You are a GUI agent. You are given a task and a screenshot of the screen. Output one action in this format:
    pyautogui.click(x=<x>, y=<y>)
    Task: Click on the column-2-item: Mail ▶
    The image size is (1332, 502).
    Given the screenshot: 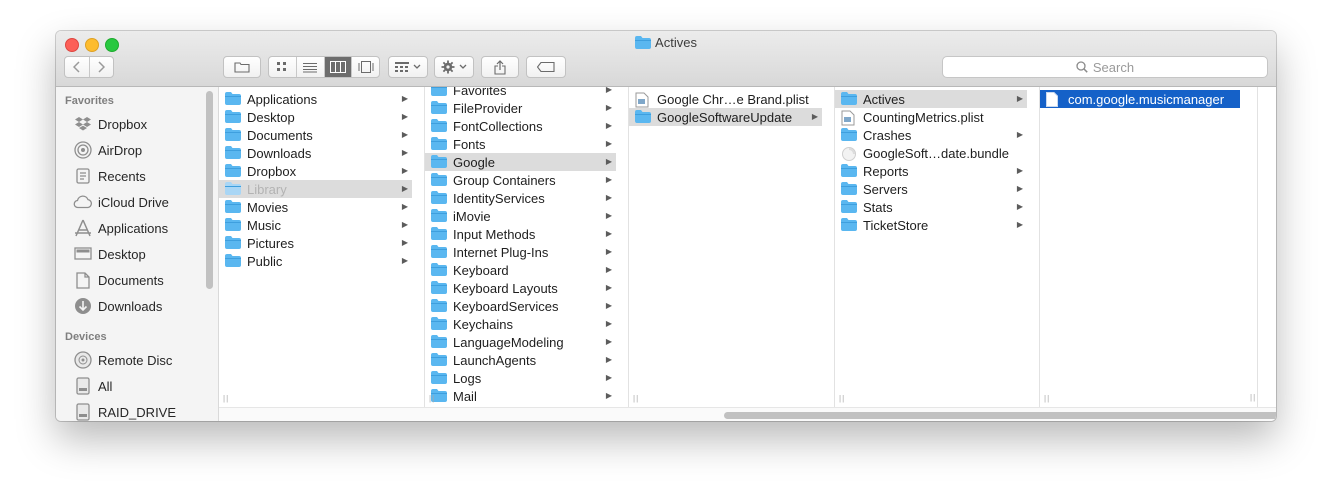 What is the action you would take?
    pyautogui.click(x=520, y=396)
    